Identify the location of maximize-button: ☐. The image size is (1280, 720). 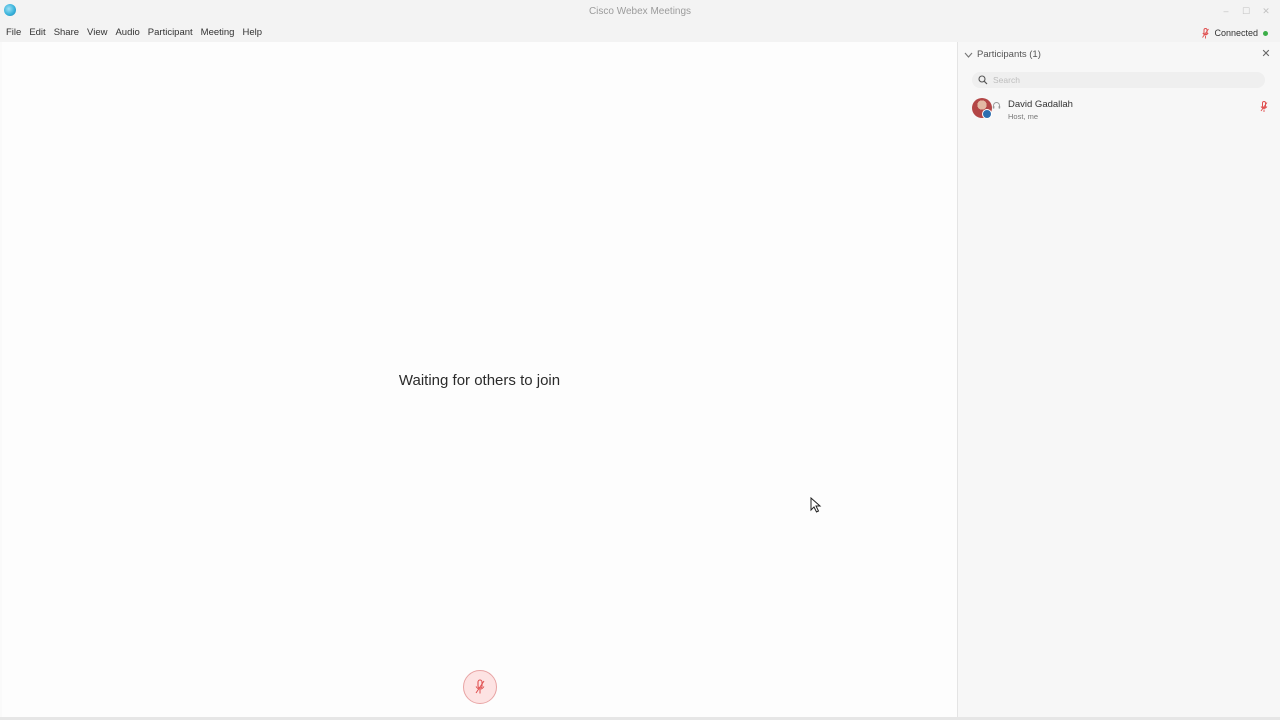
(1246, 11).